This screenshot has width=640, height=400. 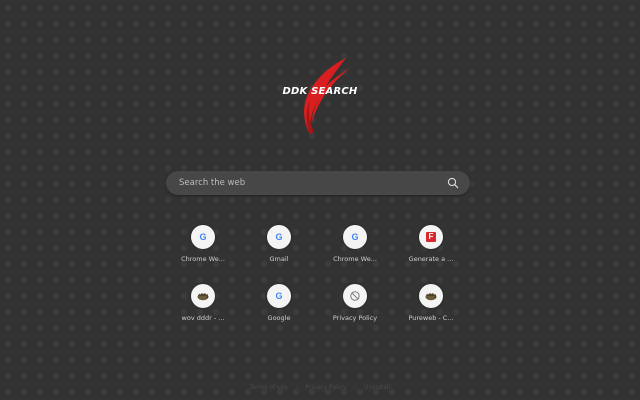 I want to click on shortcut-tile: G Gmail, so click(x=279, y=250).